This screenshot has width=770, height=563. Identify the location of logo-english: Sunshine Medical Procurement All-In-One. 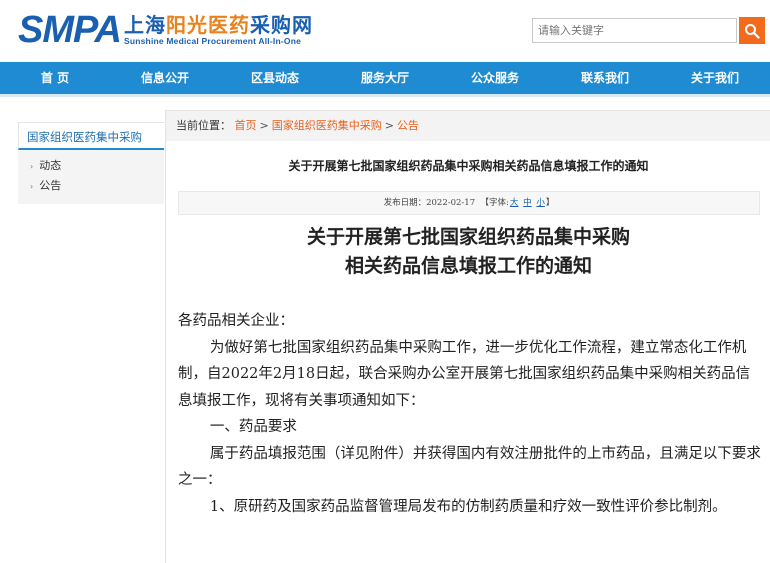
(212, 41).